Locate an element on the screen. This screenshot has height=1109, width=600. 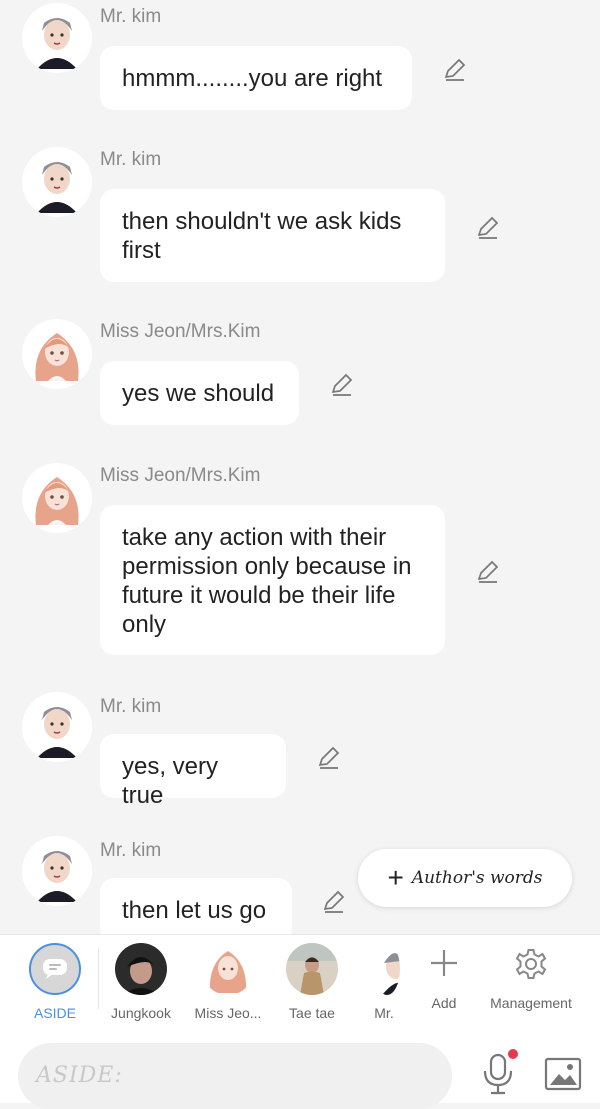
plus-icon is located at coordinates (444, 963).